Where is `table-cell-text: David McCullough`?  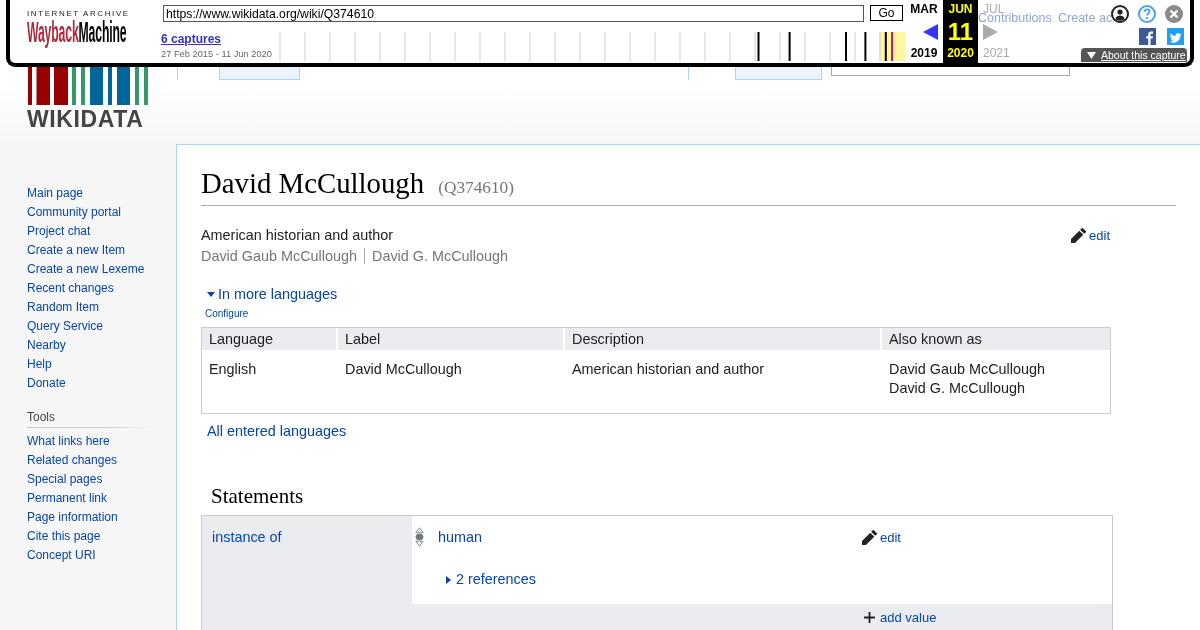 table-cell-text: David McCullough is located at coordinates (403, 369).